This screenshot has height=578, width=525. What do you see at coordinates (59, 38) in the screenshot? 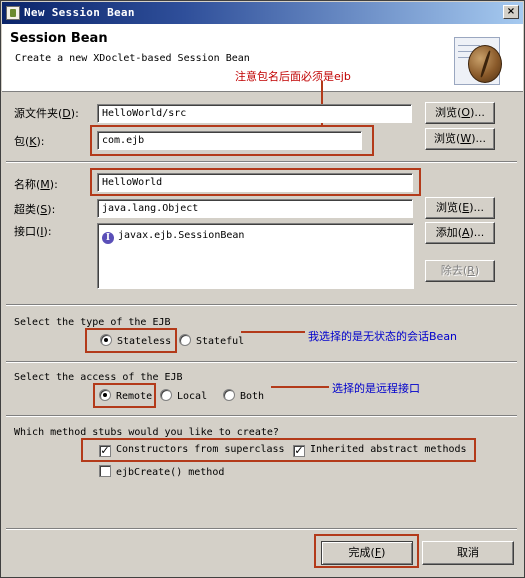
I see `page-title: Session Bean` at bounding box center [59, 38].